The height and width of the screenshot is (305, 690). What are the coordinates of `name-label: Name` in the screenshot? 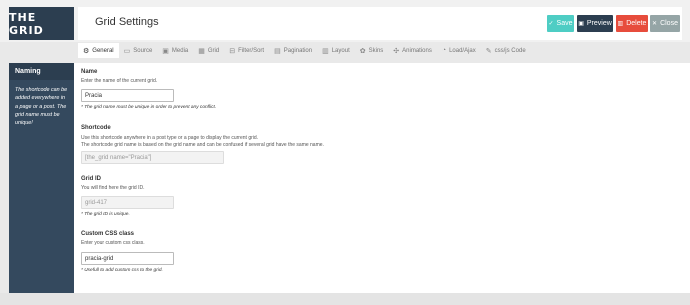 It's located at (89, 72).